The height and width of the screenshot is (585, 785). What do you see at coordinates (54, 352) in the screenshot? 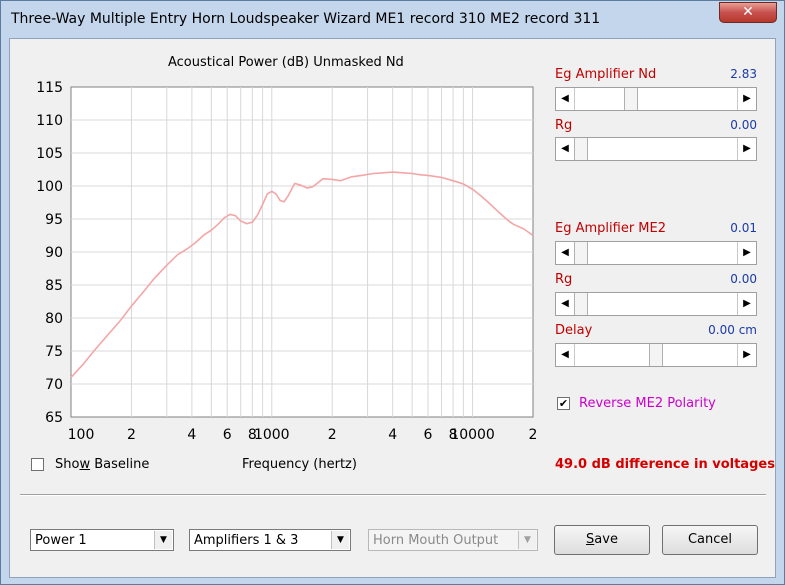
I see `y-tick-label: 75` at bounding box center [54, 352].